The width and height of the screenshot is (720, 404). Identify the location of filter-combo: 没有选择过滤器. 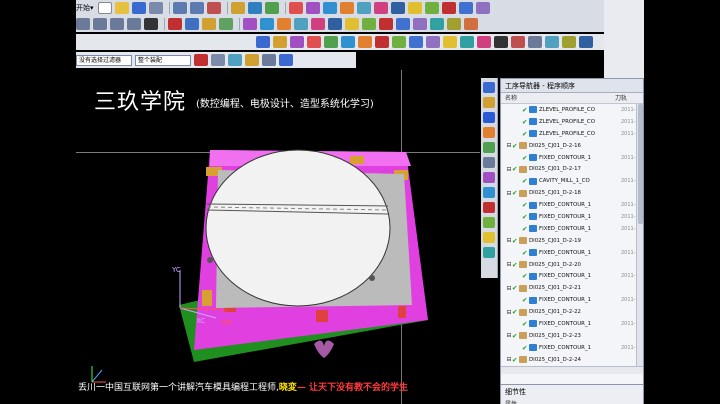
(104, 60).